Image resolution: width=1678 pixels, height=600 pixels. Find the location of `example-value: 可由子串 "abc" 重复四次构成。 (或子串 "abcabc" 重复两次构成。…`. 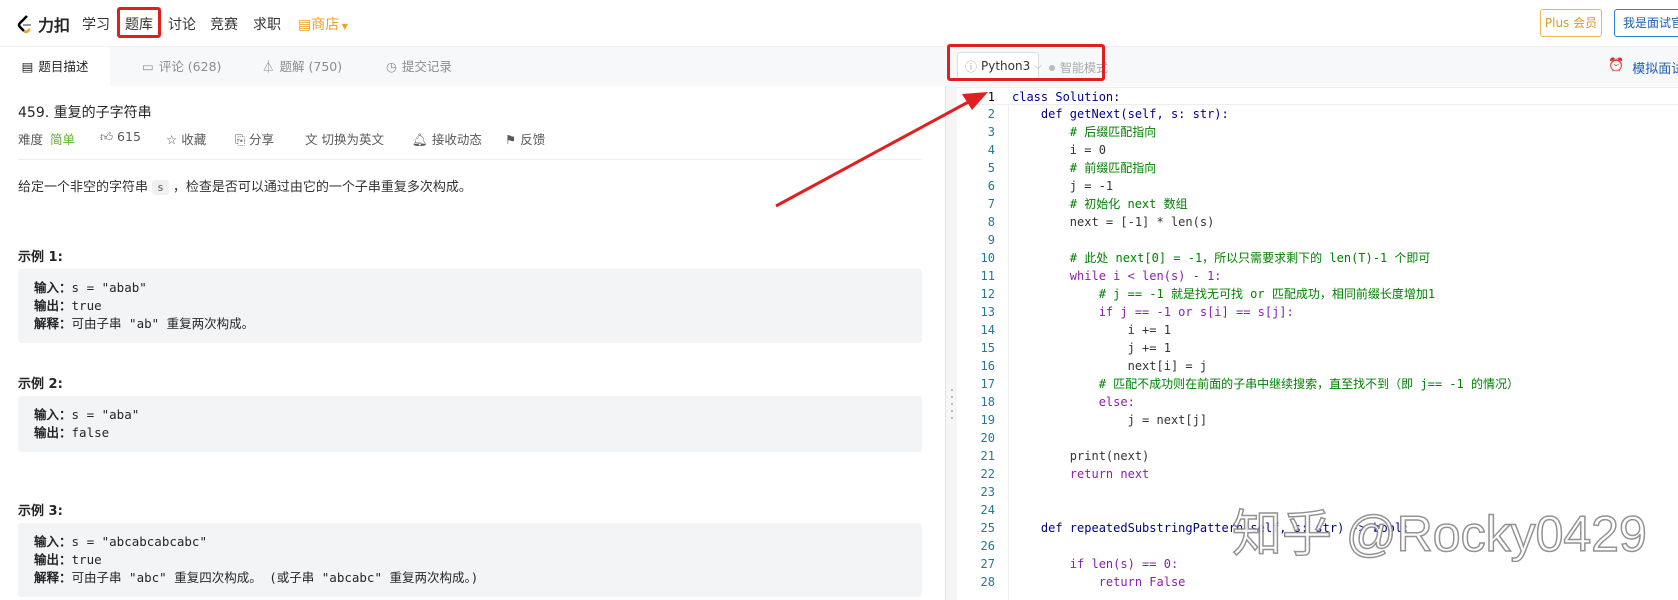

example-value: 可由子串 "abc" 重复四次构成。 (或子串 "abcabc" 重复两次构成。… is located at coordinates (275, 577).